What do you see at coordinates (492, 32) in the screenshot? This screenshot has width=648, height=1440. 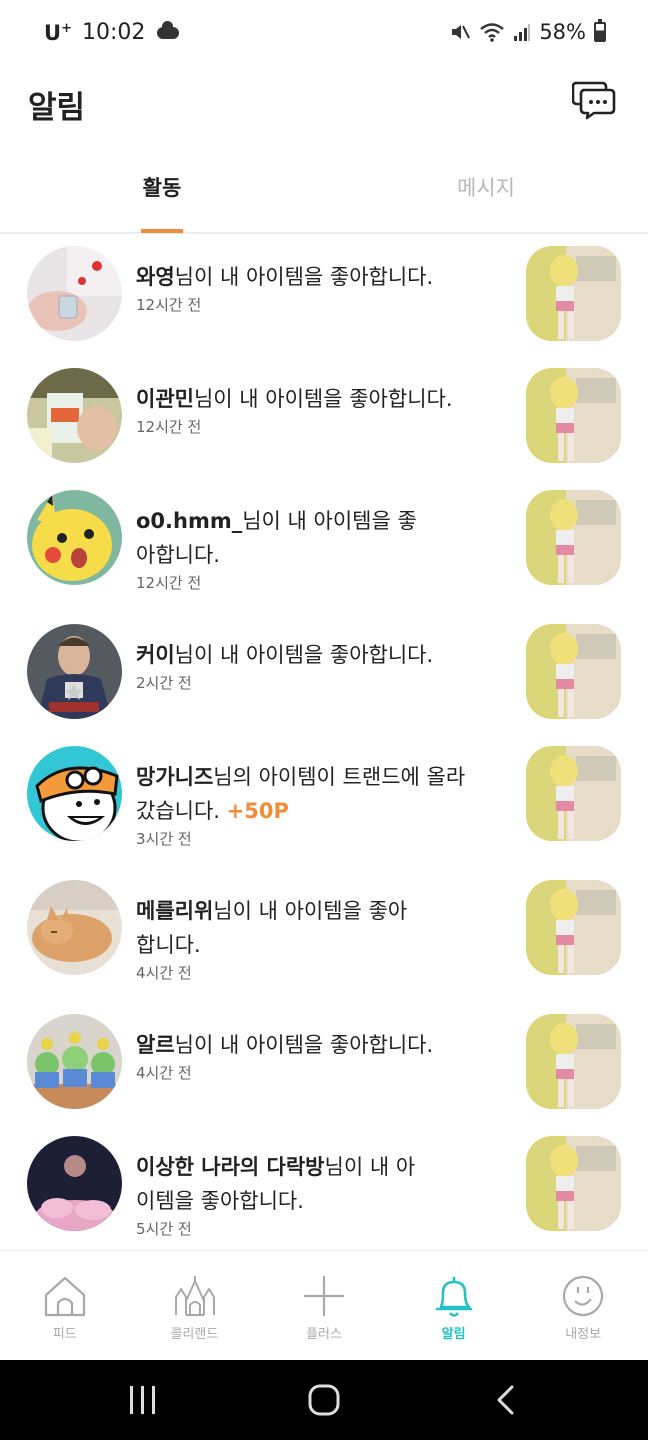 I see `wifi-icon` at bounding box center [492, 32].